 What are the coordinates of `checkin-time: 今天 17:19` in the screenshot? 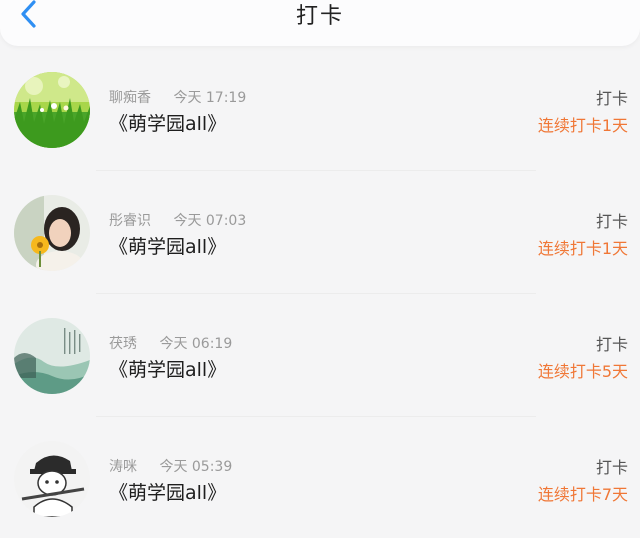 It's located at (210, 98).